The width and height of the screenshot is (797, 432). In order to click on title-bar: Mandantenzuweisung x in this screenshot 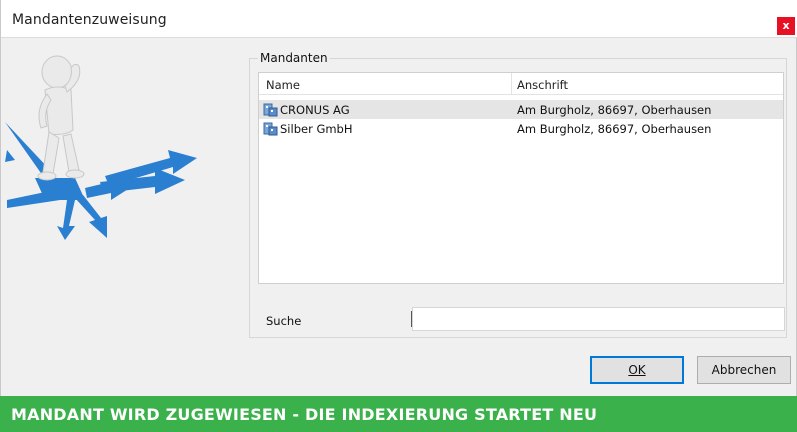, I will do `click(399, 19)`.